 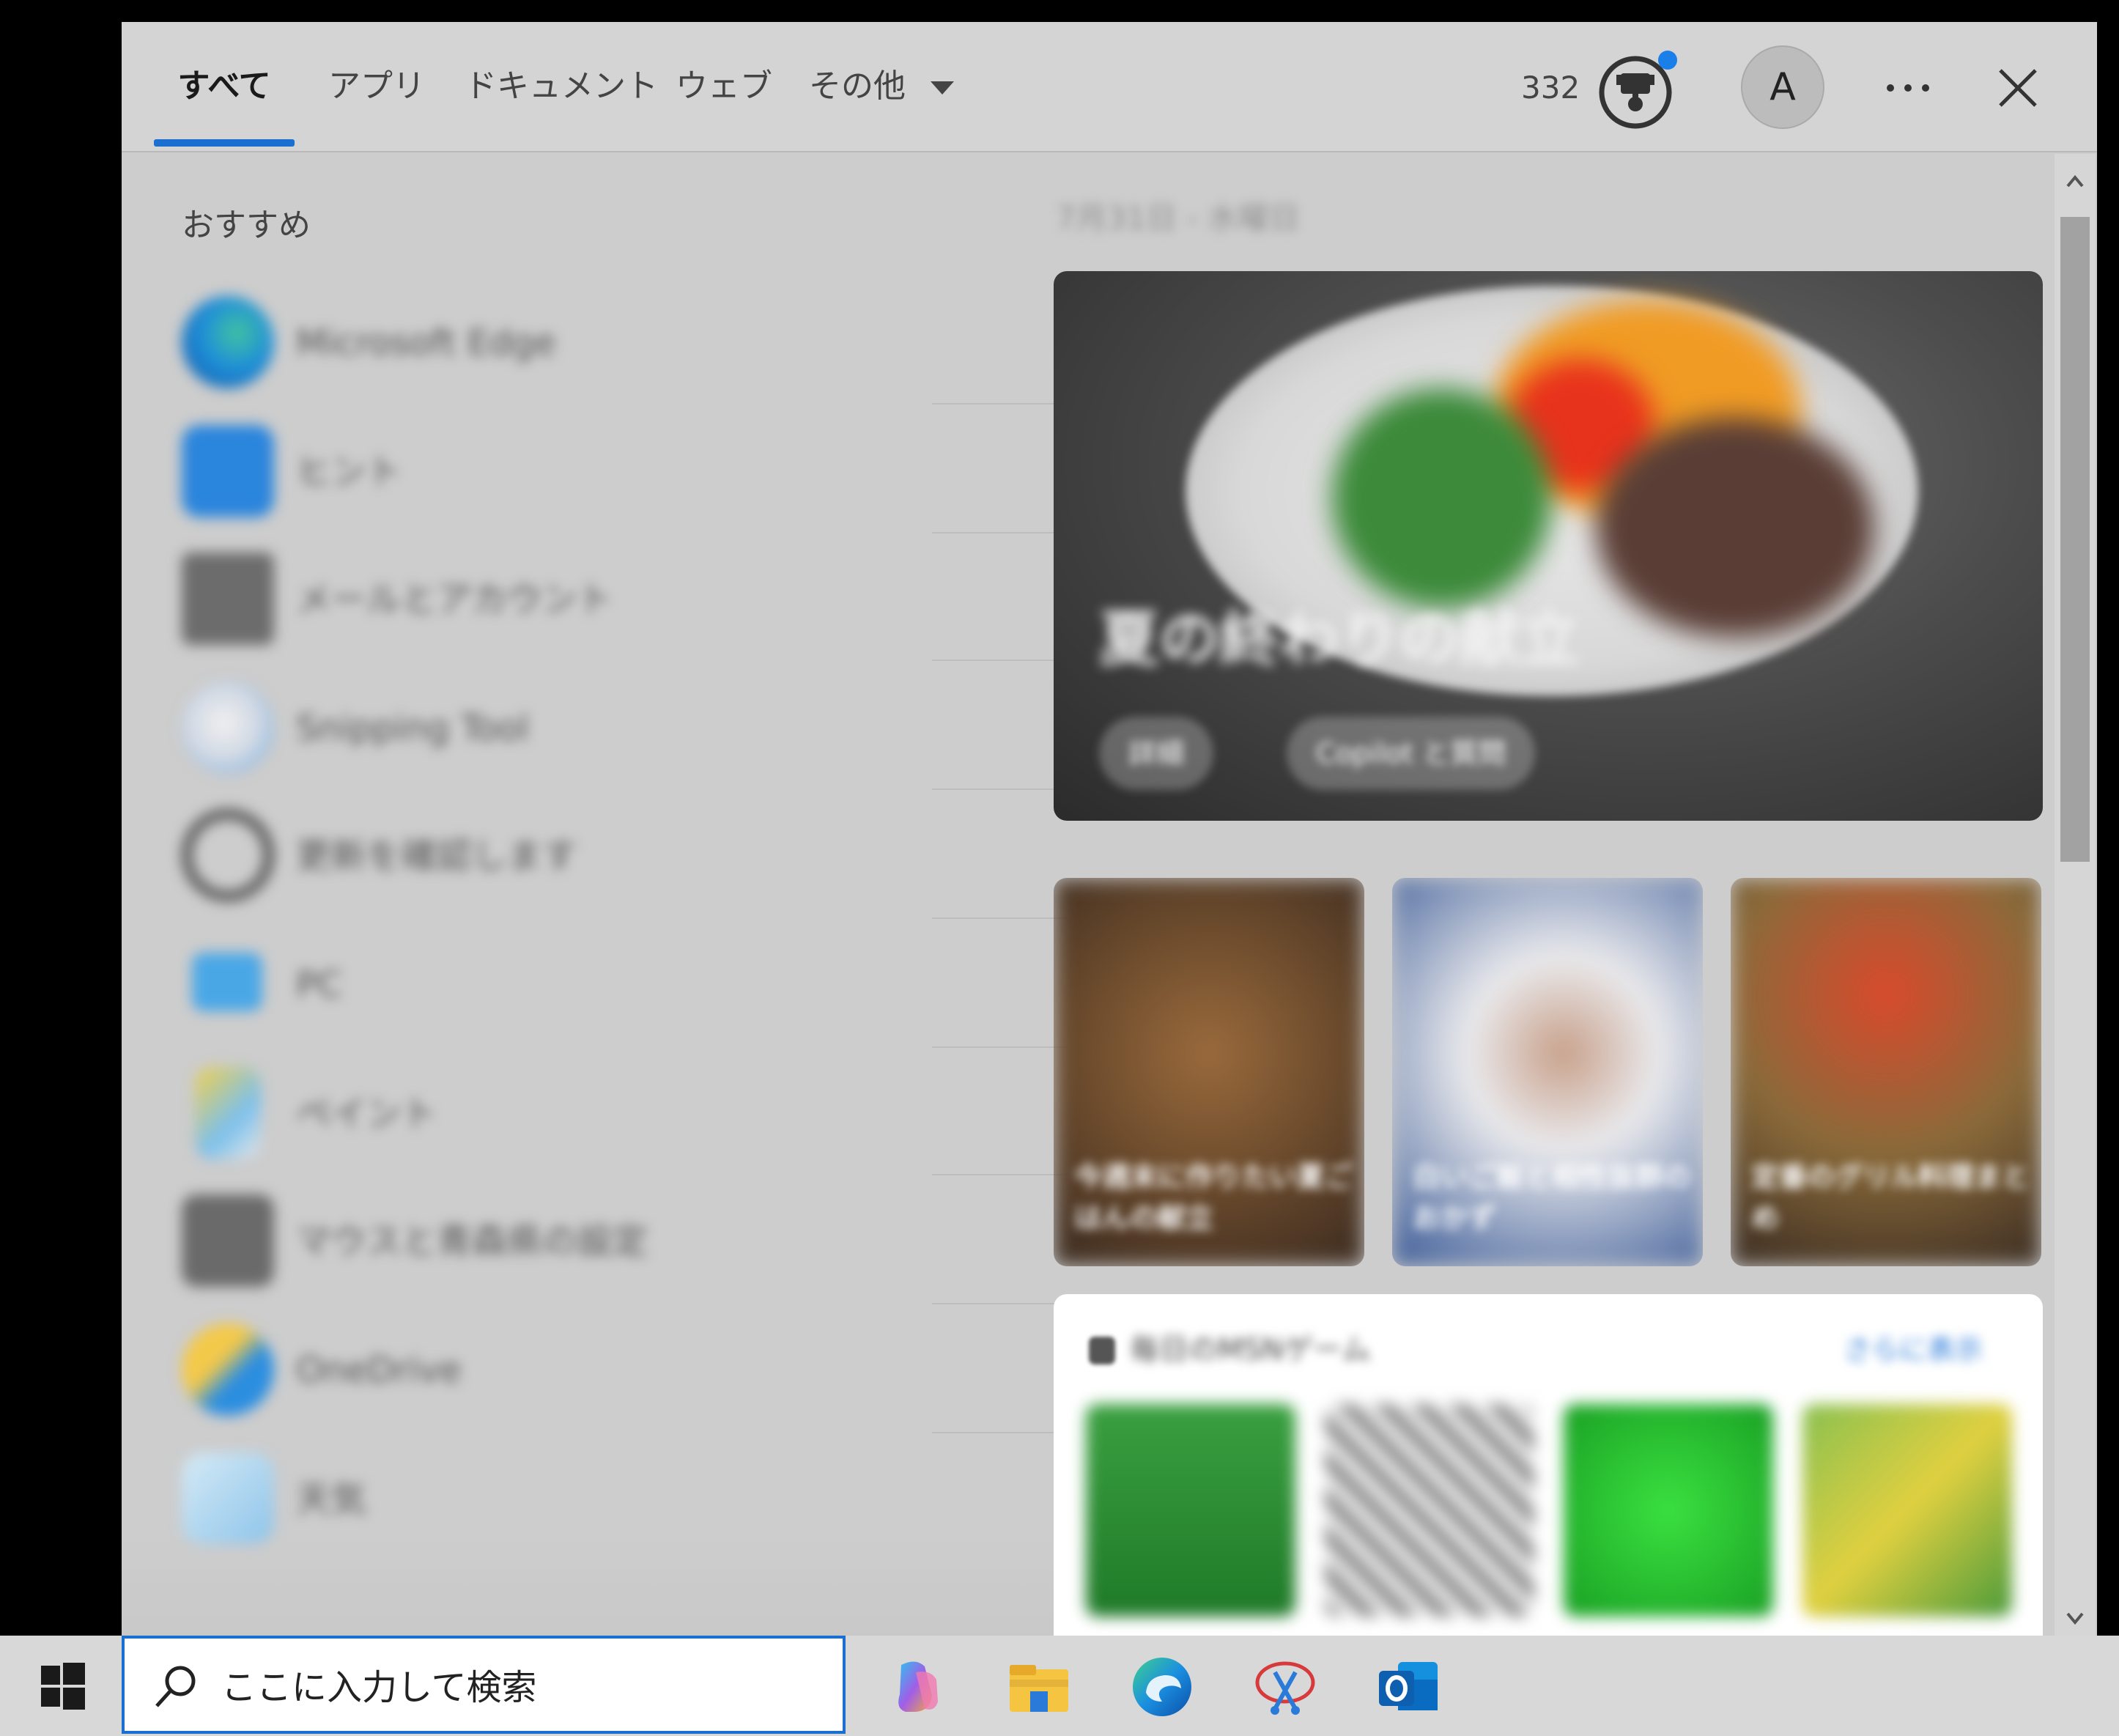 What do you see at coordinates (227, 982) in the screenshot?
I see `pc-icon` at bounding box center [227, 982].